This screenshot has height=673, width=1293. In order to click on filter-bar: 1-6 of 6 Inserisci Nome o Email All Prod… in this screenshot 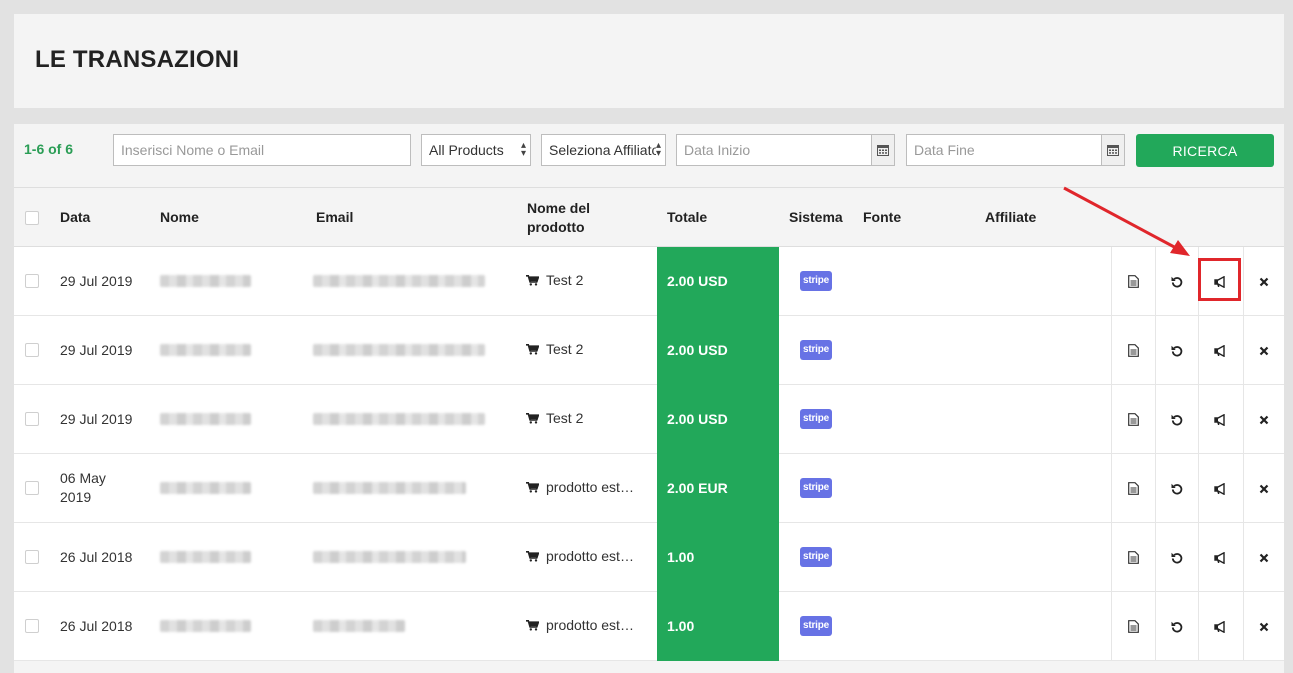, I will do `click(649, 155)`.